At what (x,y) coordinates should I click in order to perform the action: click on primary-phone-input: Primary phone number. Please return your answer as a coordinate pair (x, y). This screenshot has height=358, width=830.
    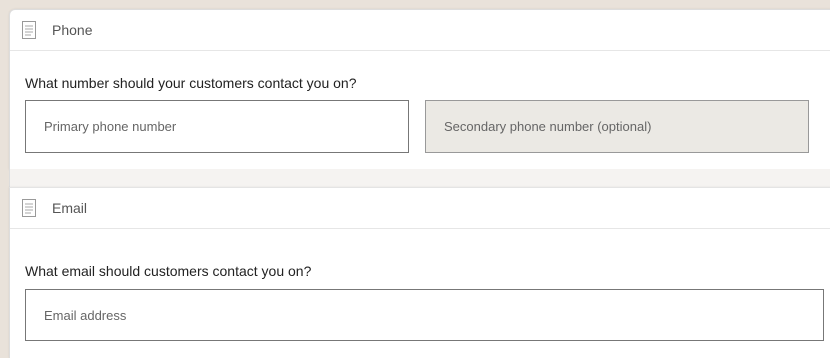
    Looking at the image, I should click on (217, 126).